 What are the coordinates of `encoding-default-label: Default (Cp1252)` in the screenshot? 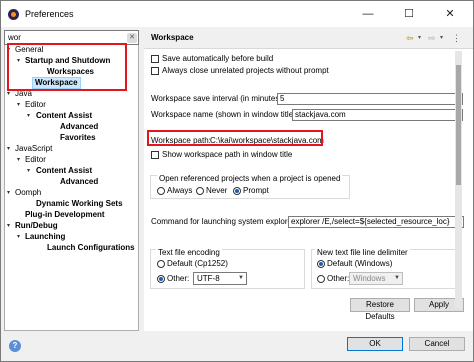 It's located at (197, 263).